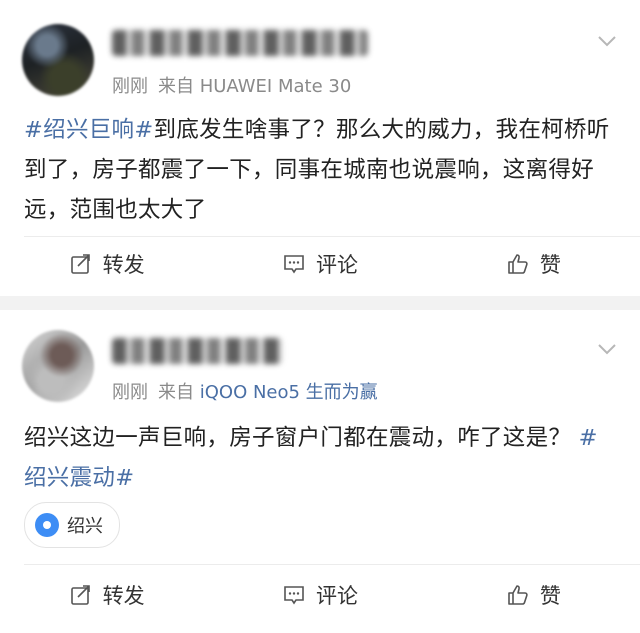 The image size is (640, 633). Describe the element at coordinates (255, 86) in the screenshot. I see `post-source: 来自 HUAWEI Mate 30` at that location.